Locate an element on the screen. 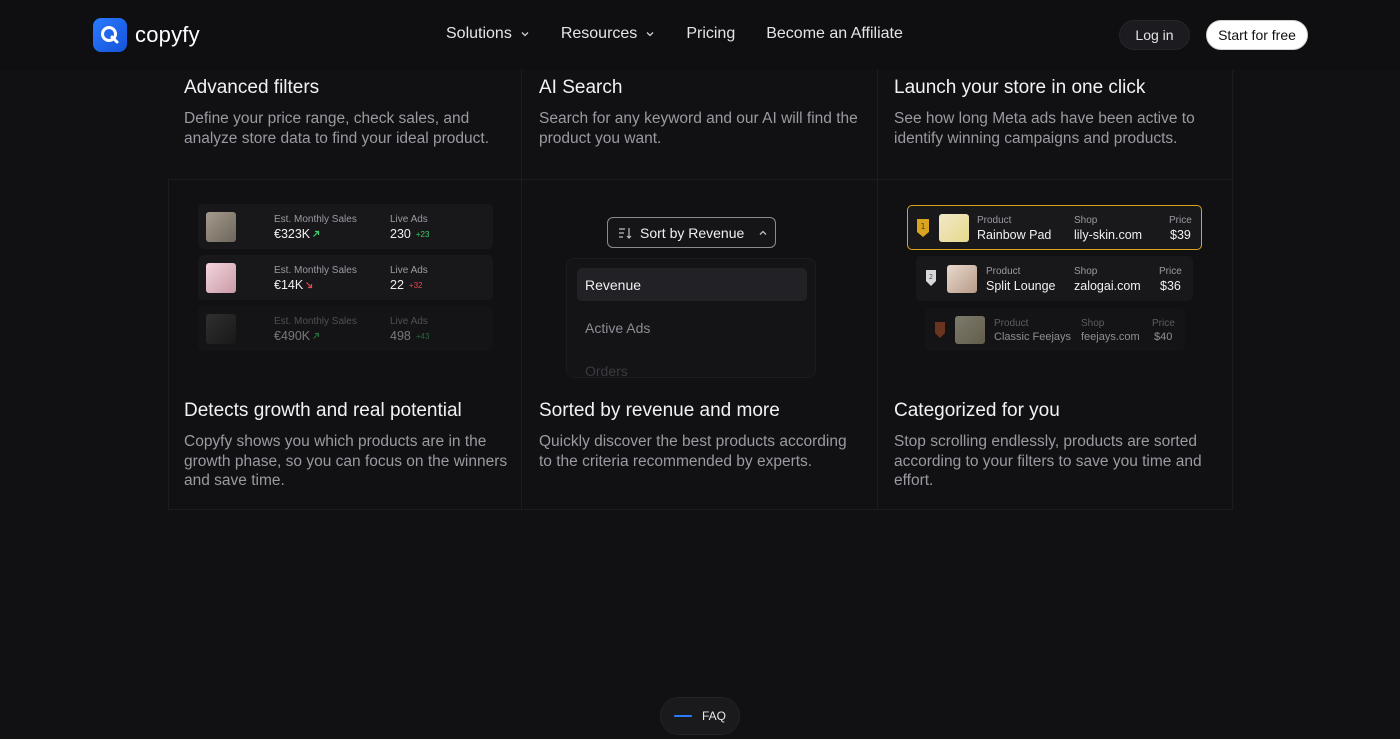  ads-value: 498 +43 is located at coordinates (409, 336).